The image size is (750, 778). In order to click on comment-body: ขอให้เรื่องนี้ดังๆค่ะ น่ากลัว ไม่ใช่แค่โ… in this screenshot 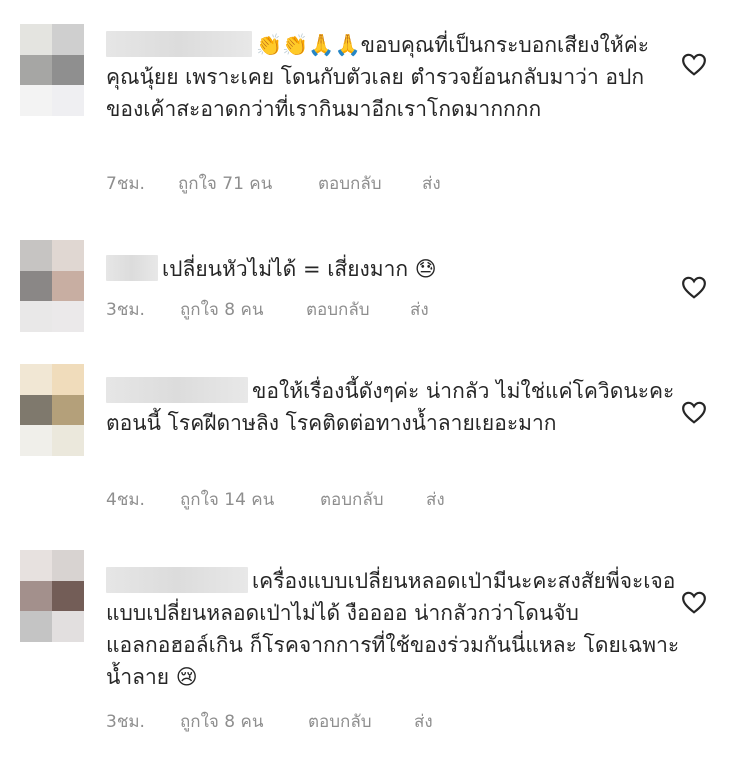, I will do `click(393, 407)`.